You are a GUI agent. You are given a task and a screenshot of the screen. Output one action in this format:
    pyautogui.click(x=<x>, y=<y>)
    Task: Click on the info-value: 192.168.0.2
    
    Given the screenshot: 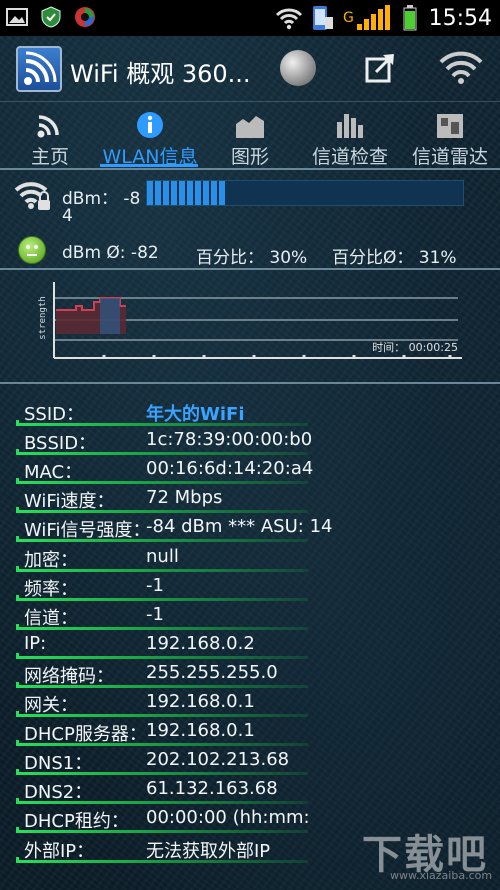 What is the action you would take?
    pyautogui.click(x=200, y=643)
    